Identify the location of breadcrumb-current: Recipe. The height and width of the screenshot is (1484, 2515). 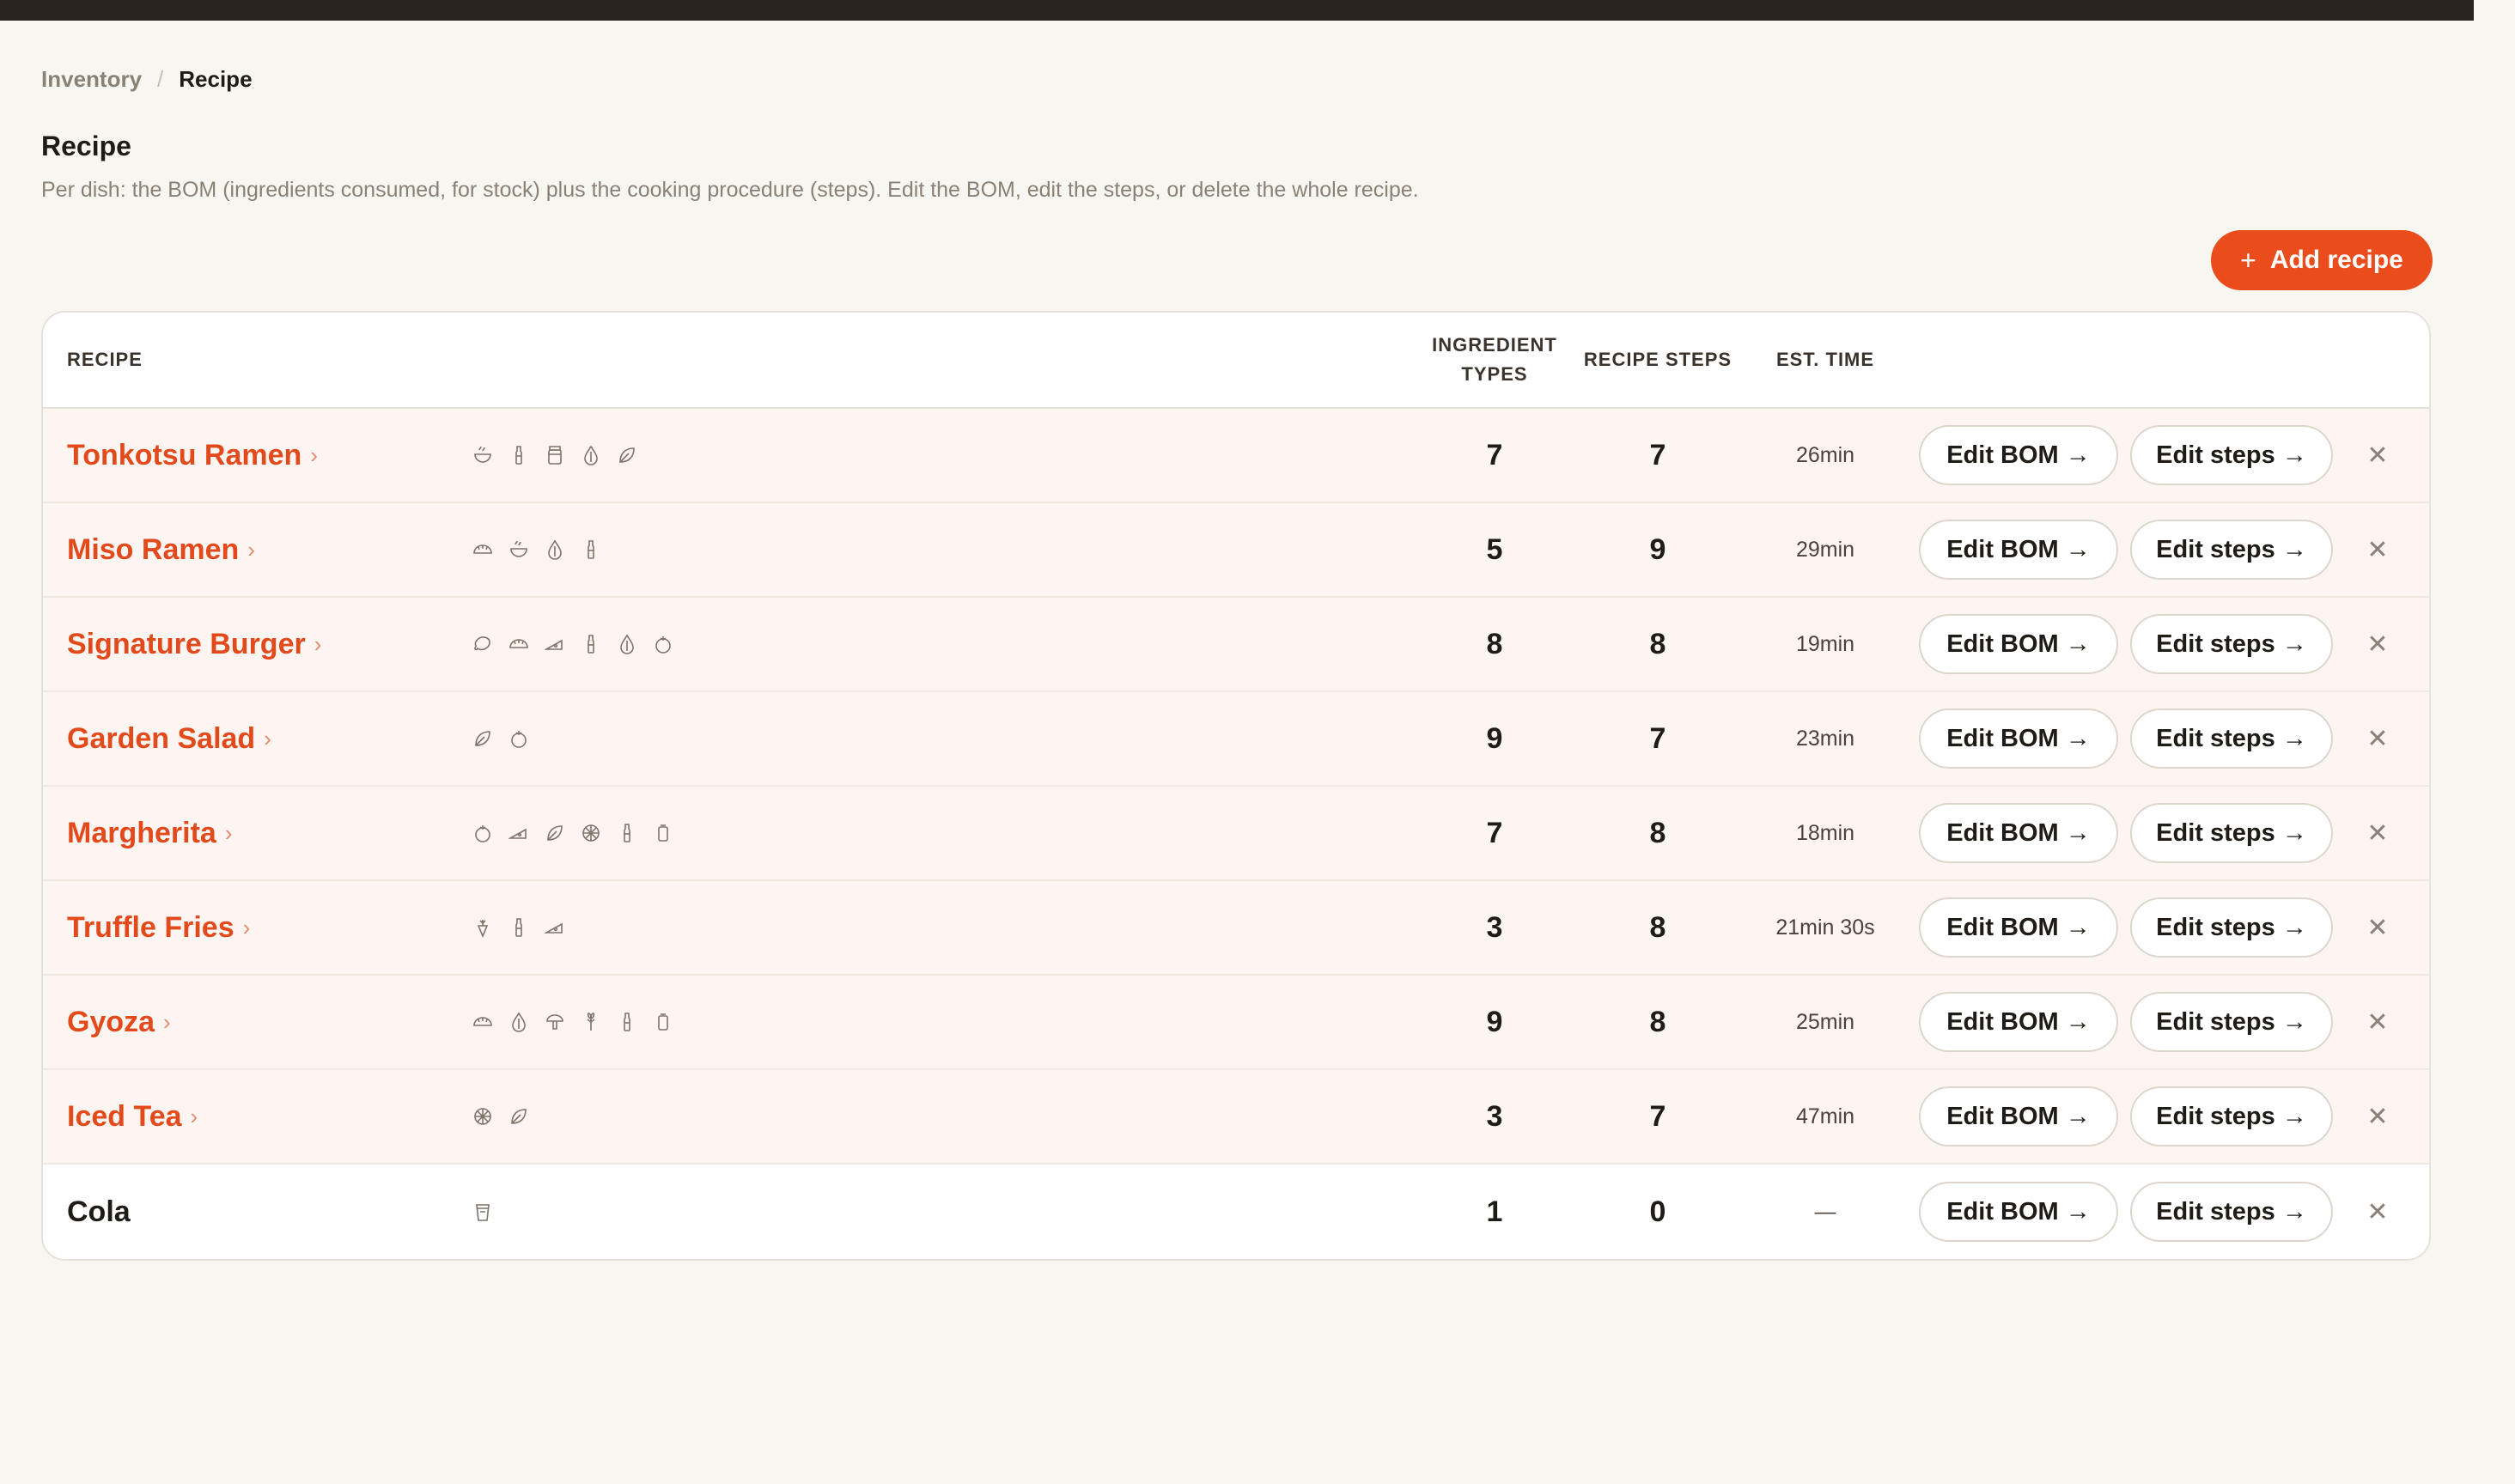
(216, 78).